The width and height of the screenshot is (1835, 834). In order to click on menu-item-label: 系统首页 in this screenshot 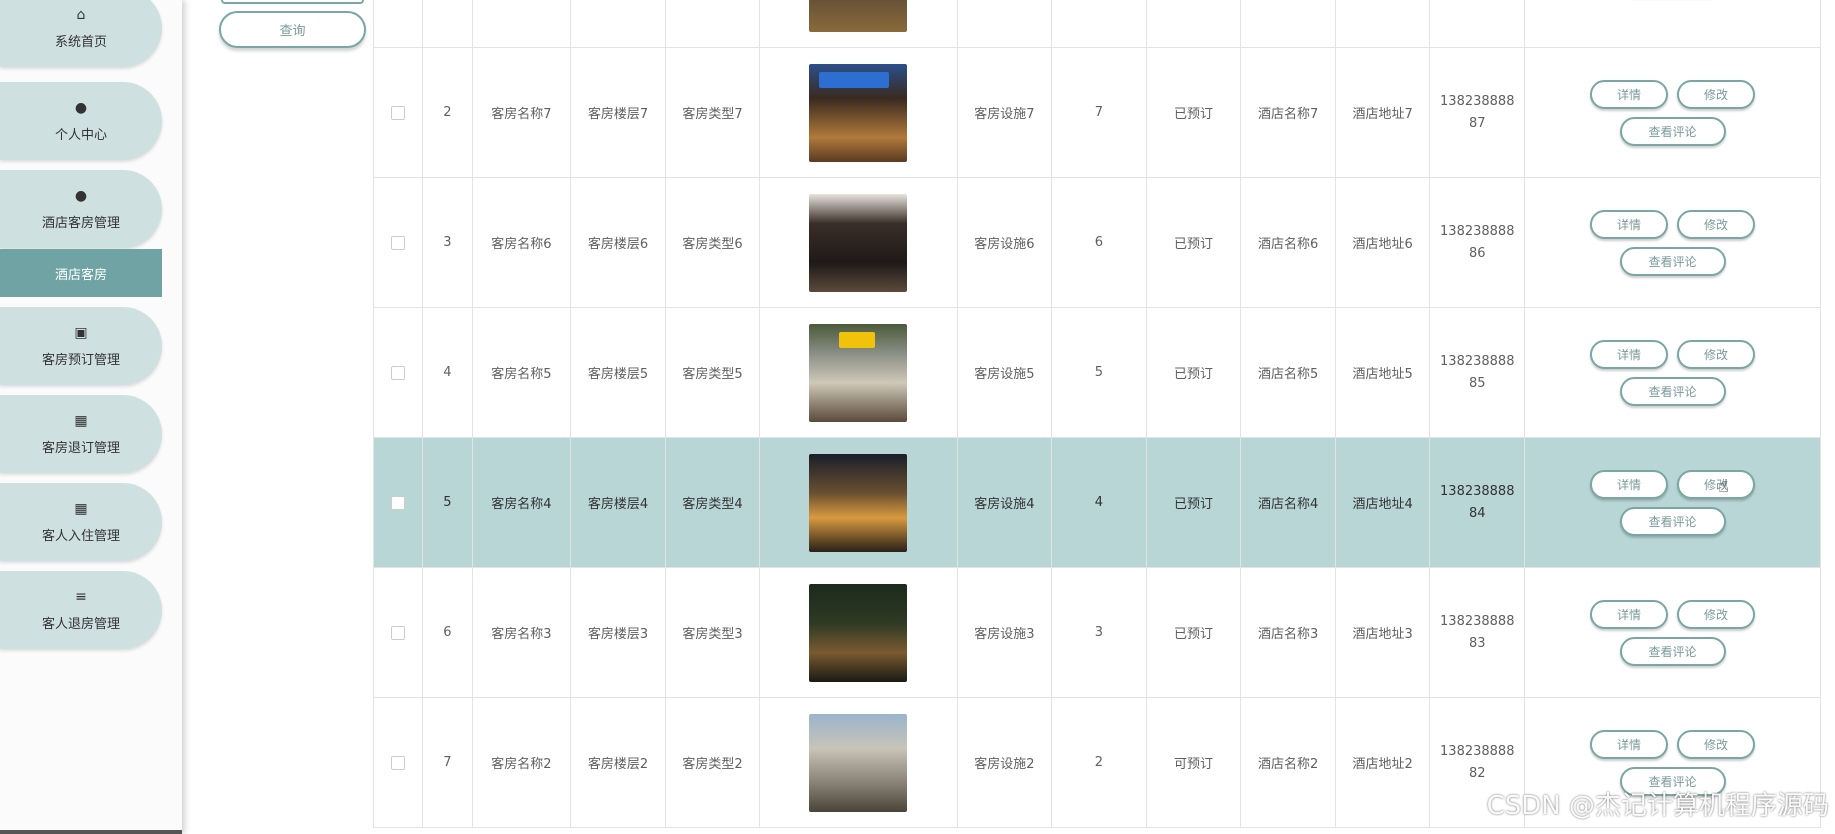, I will do `click(80, 42)`.